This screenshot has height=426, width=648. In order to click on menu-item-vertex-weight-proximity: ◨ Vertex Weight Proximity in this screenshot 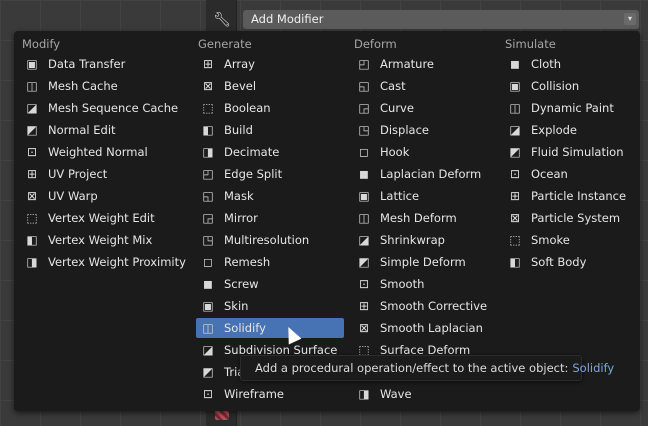, I will do `click(104, 262)`.